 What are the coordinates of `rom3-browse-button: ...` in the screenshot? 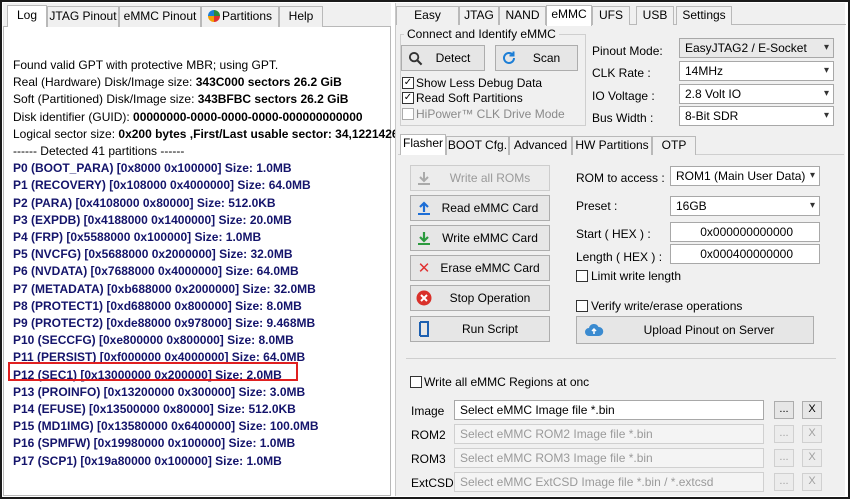 It's located at (784, 458).